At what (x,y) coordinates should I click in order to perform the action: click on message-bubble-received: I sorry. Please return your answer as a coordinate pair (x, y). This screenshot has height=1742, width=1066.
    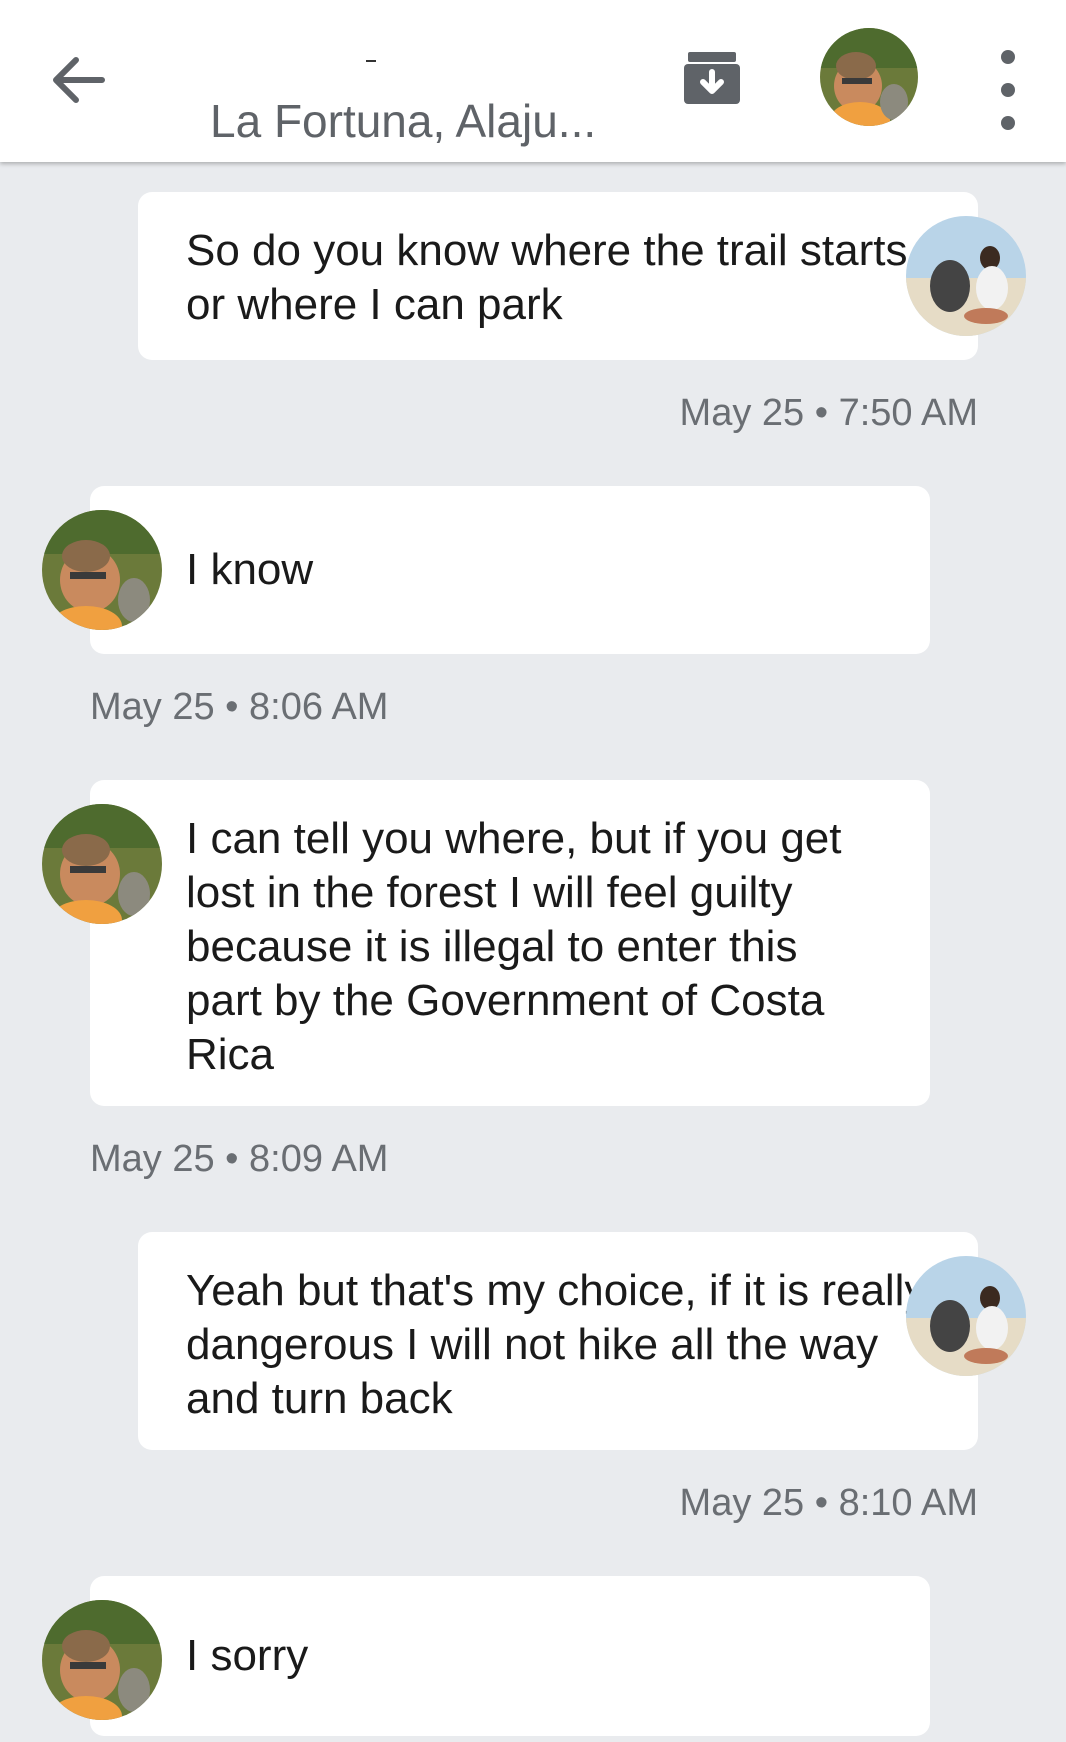
    Looking at the image, I should click on (510, 1656).